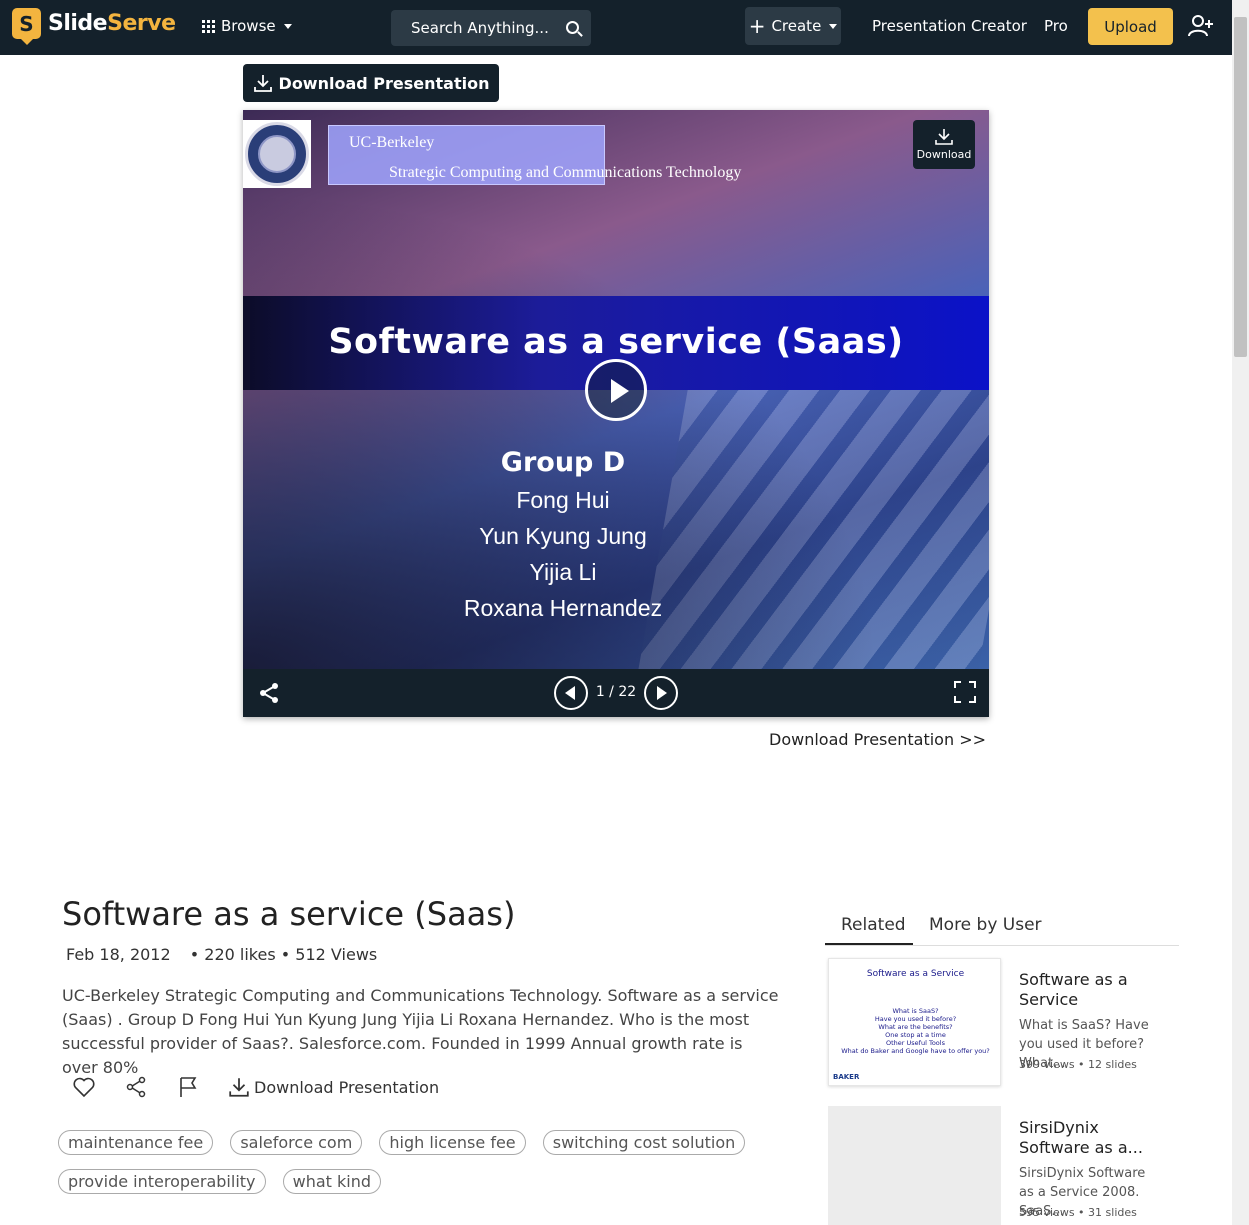  What do you see at coordinates (915, 1019) in the screenshot?
I see `thumbnail-line: Have you used it before?` at bounding box center [915, 1019].